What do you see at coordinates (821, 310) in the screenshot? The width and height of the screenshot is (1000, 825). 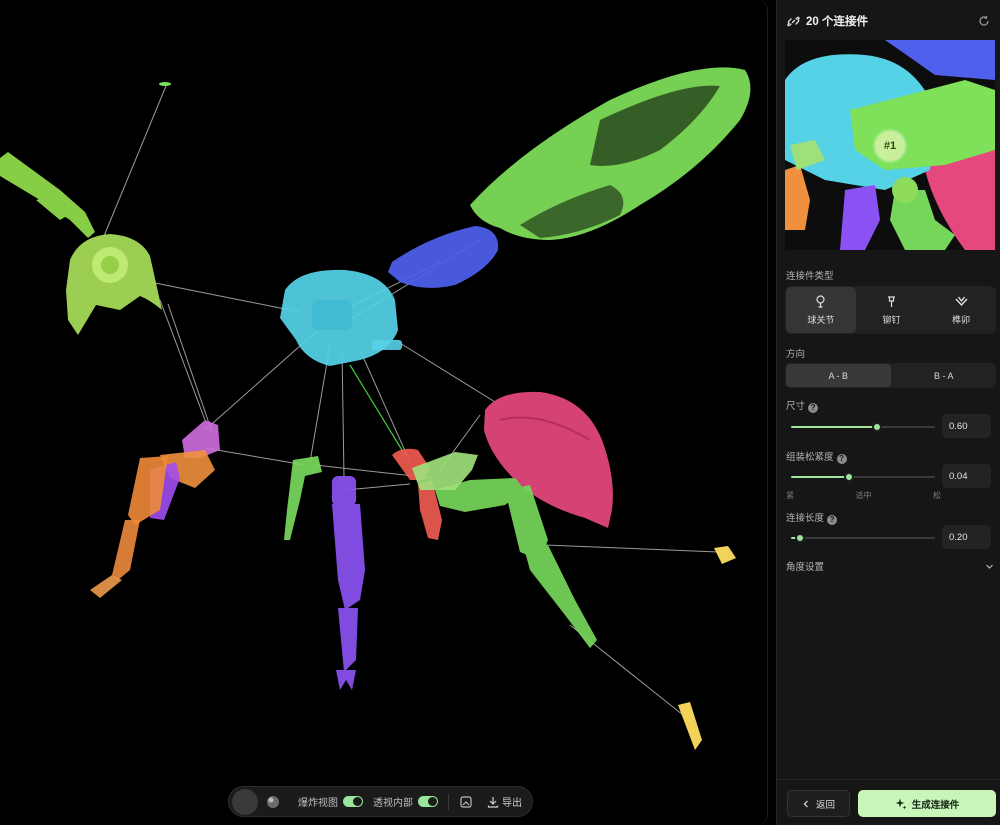 I see `type-ball-joint-button: 球关节` at bounding box center [821, 310].